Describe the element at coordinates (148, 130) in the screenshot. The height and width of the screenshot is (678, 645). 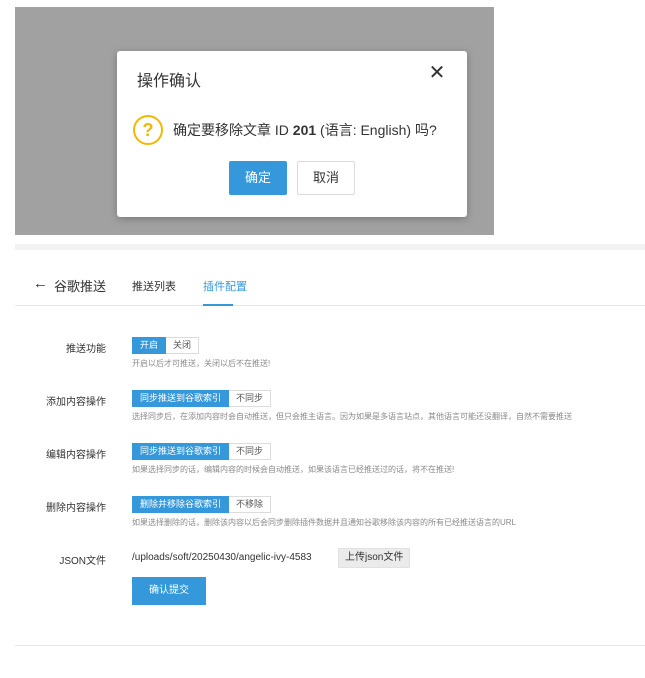
I see `question-icon: ?` at that location.